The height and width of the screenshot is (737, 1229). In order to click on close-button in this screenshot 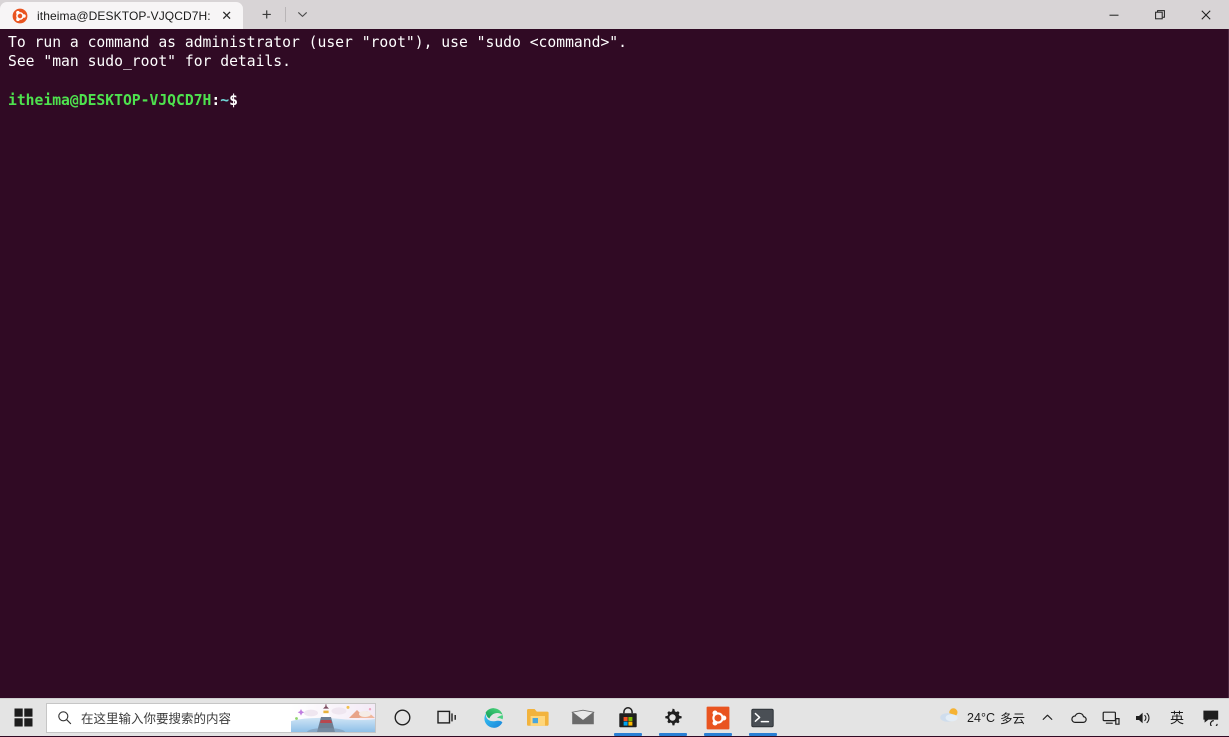, I will do `click(1206, 14)`.